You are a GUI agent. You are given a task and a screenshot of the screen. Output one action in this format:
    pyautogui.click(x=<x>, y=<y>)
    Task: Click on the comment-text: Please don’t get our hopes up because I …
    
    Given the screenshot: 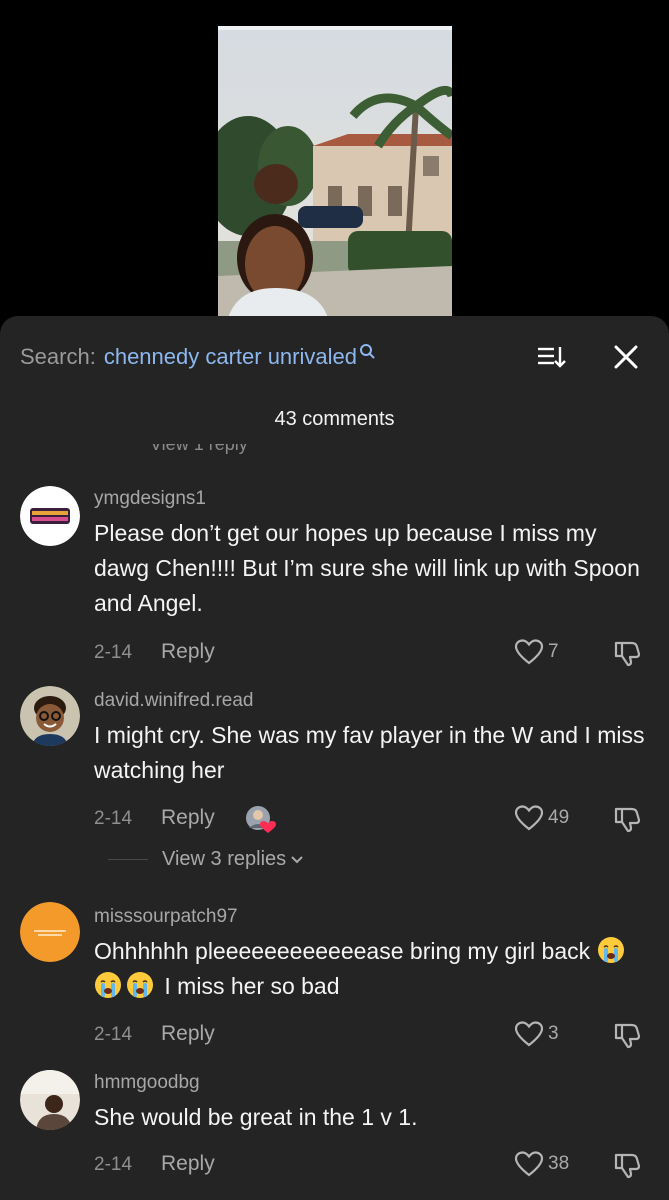 What is the action you would take?
    pyautogui.click(x=367, y=568)
    